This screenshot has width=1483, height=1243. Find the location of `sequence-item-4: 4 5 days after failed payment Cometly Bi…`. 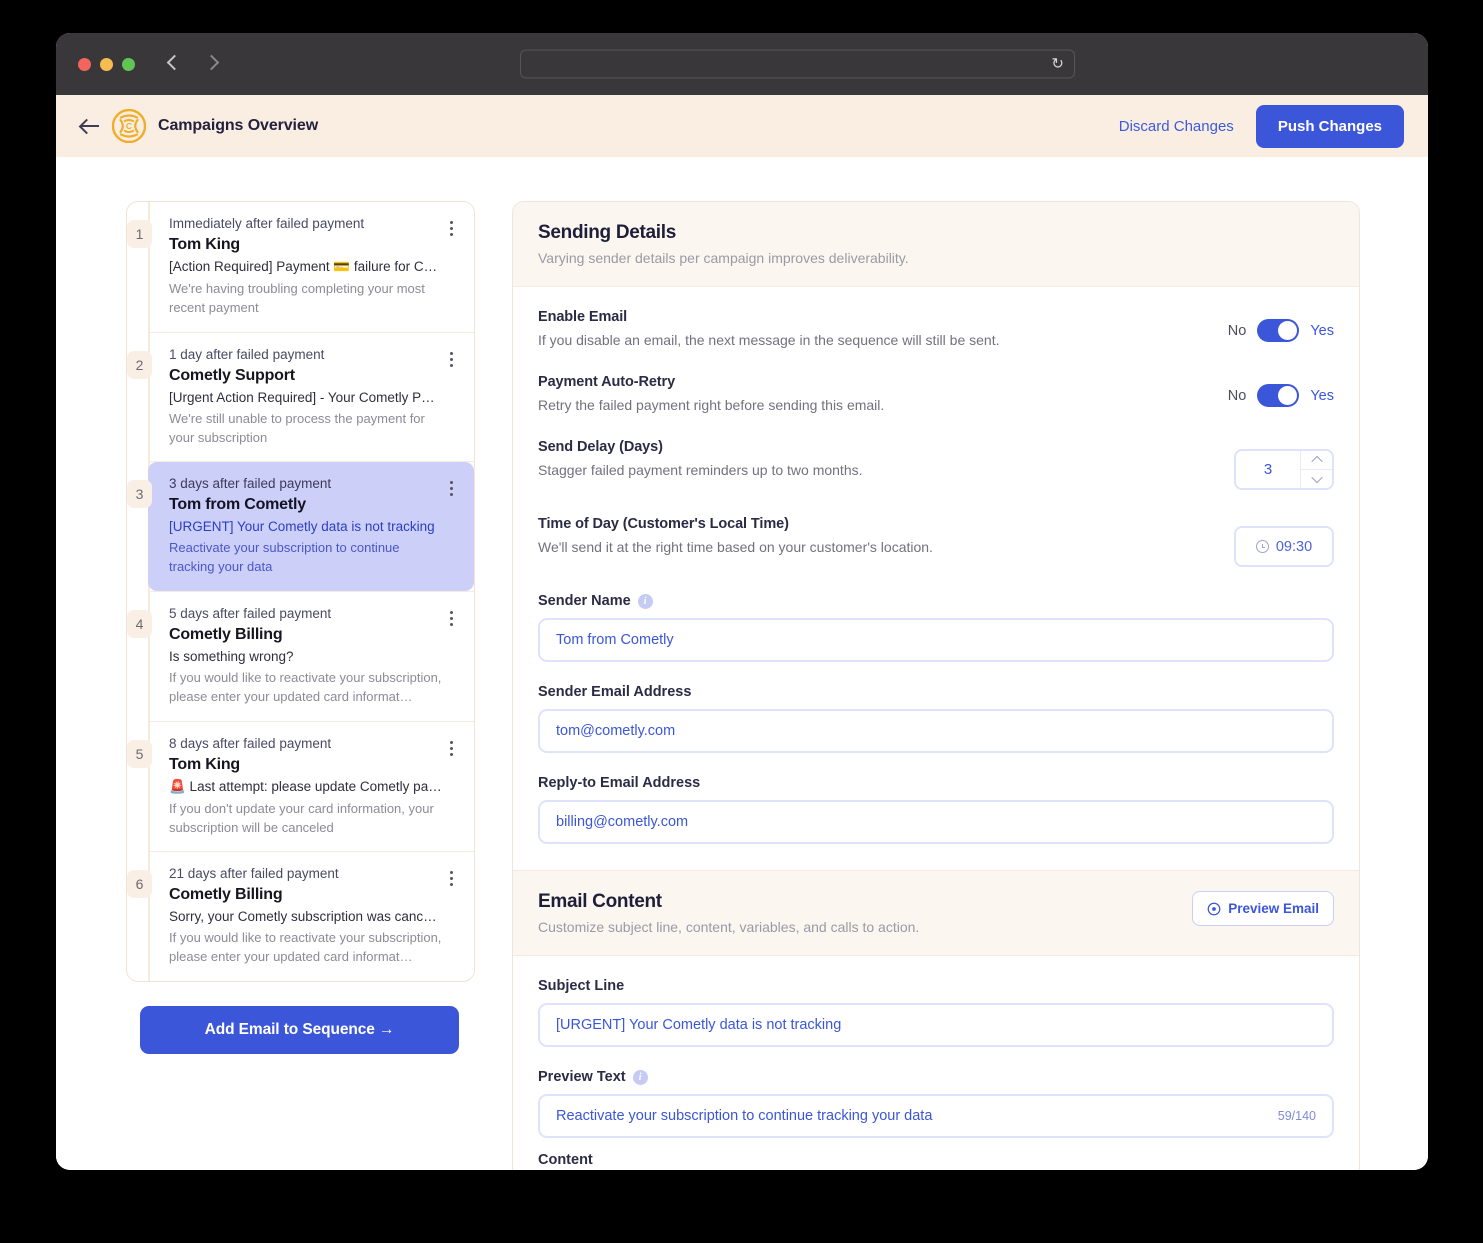

sequence-item-4: 4 5 days after failed payment Cometly Bi… is located at coordinates (300, 656).